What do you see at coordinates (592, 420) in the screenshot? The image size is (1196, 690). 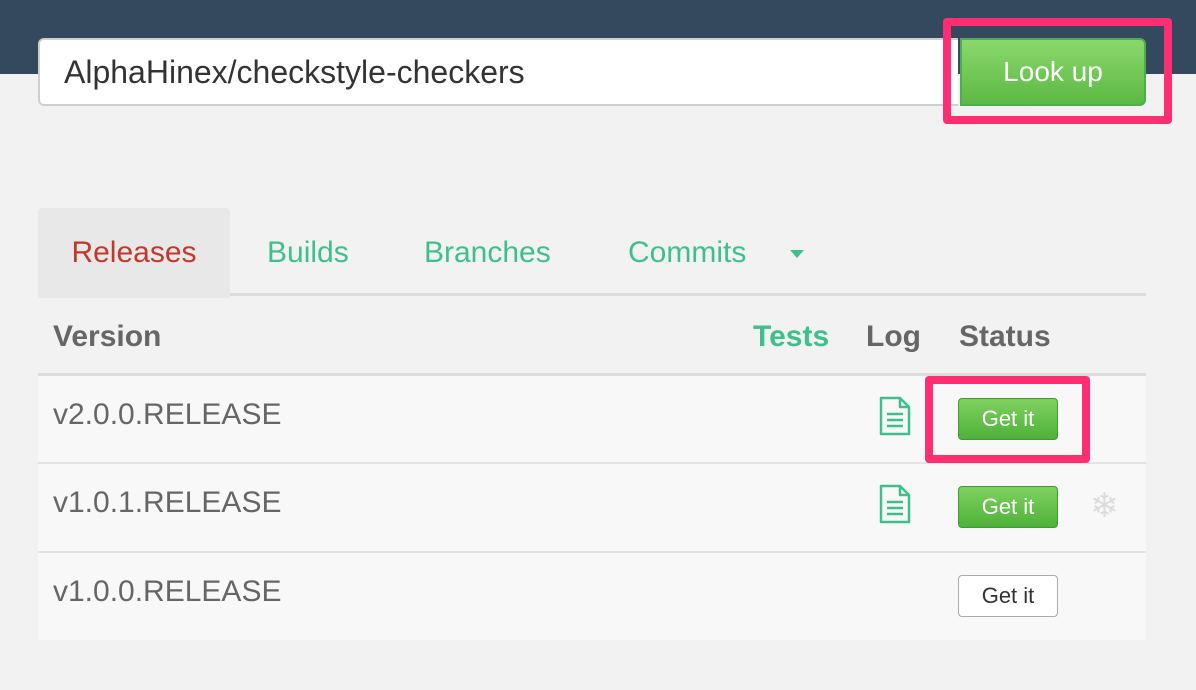 I see `table-row: v2.0.0.RELEASE Get it` at bounding box center [592, 420].